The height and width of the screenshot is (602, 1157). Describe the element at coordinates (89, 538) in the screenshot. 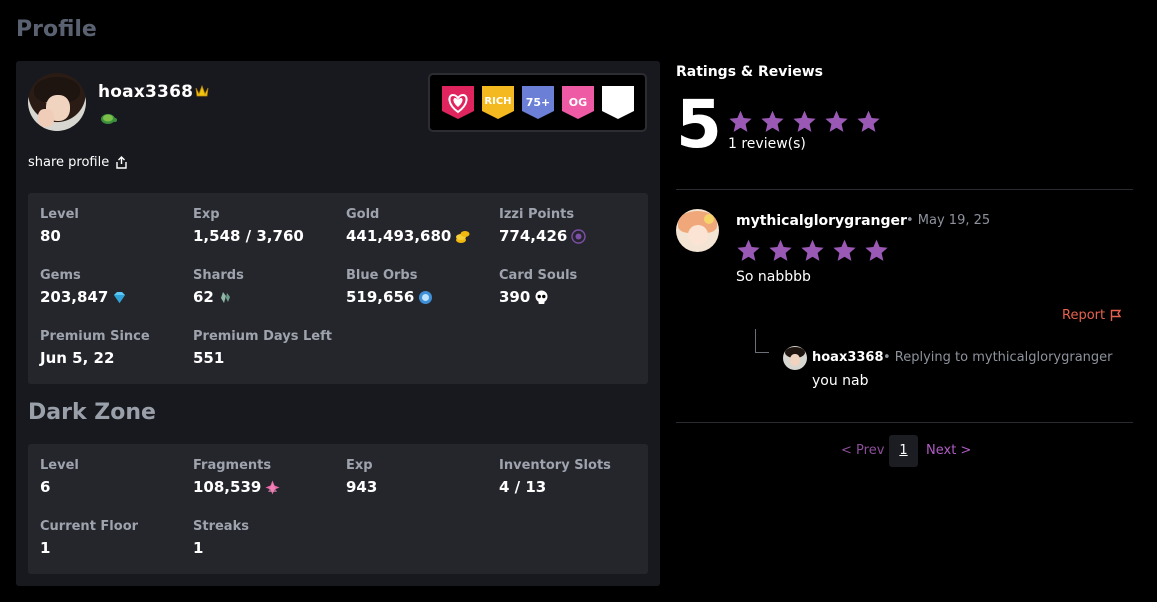

I see `dz-stat-current-floor: Current Floor 1` at that location.